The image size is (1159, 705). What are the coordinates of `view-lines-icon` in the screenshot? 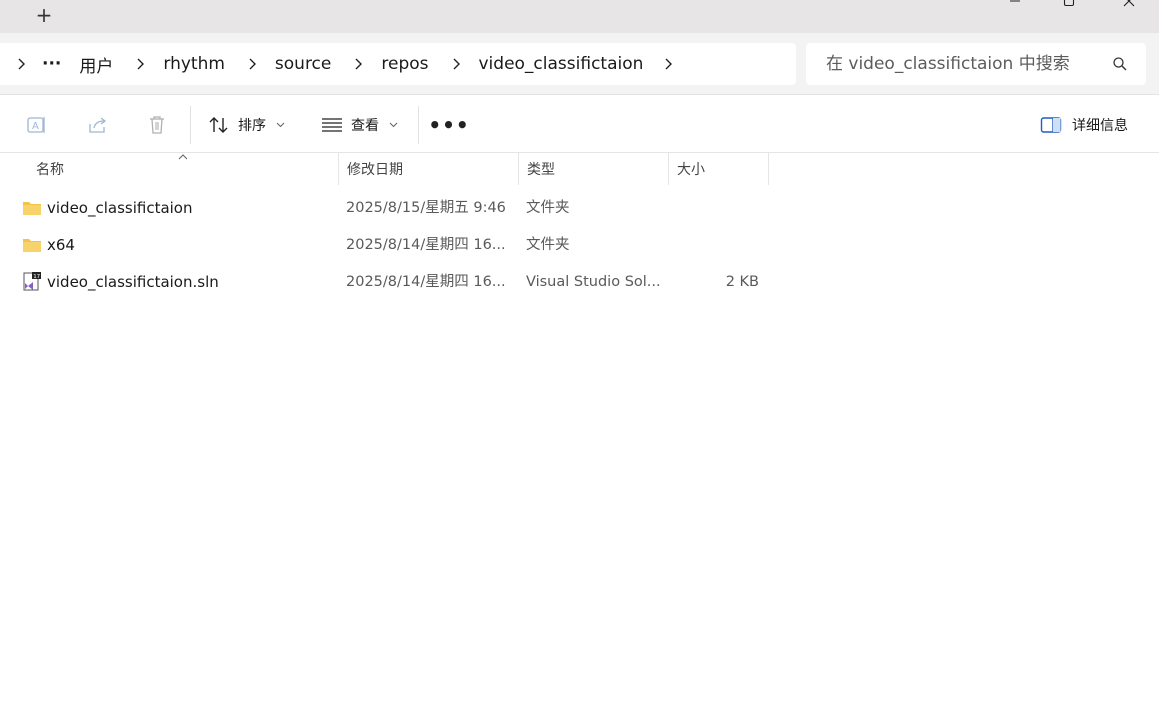 It's located at (332, 125).